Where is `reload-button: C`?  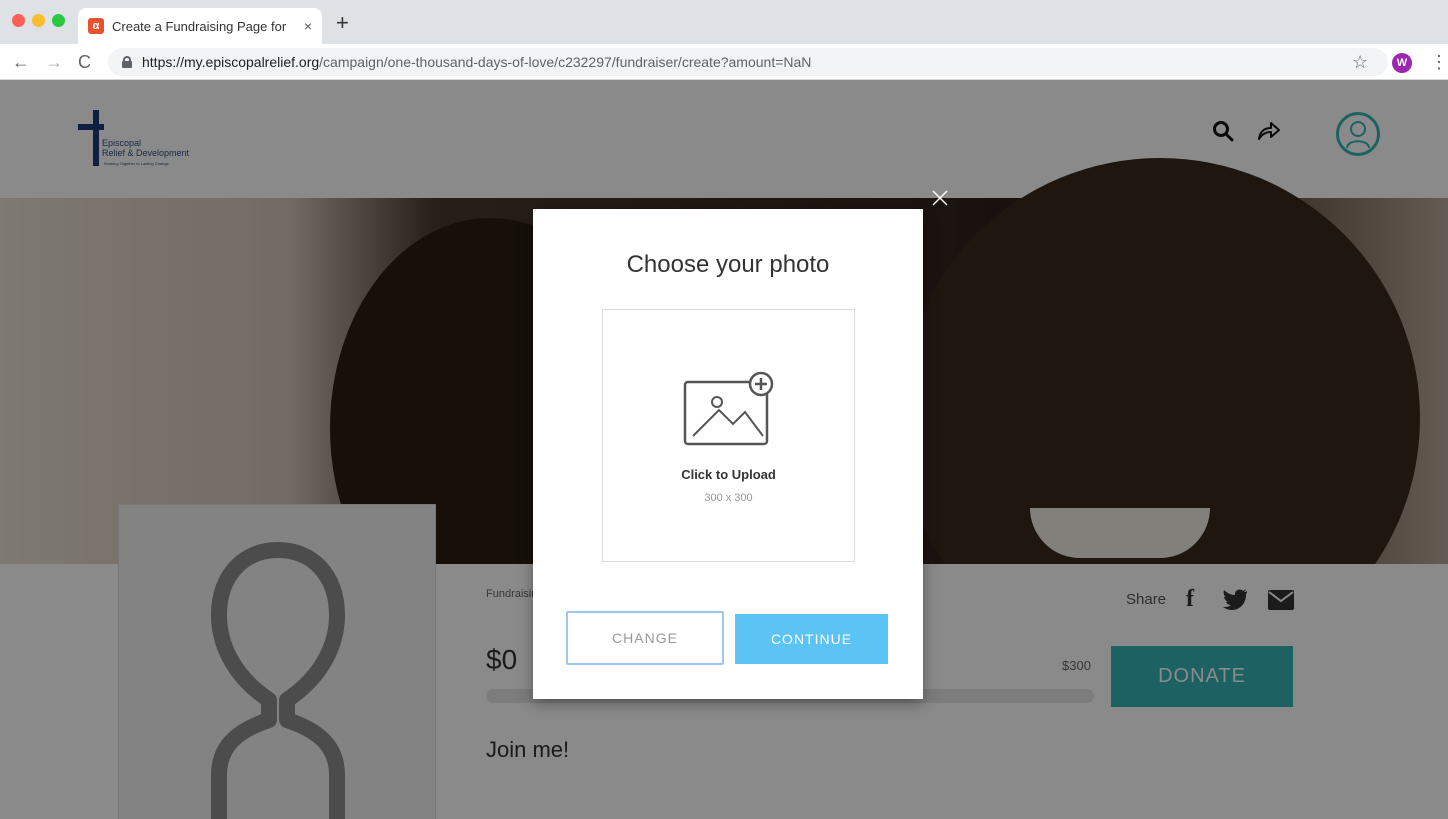 reload-button: C is located at coordinates (84, 62).